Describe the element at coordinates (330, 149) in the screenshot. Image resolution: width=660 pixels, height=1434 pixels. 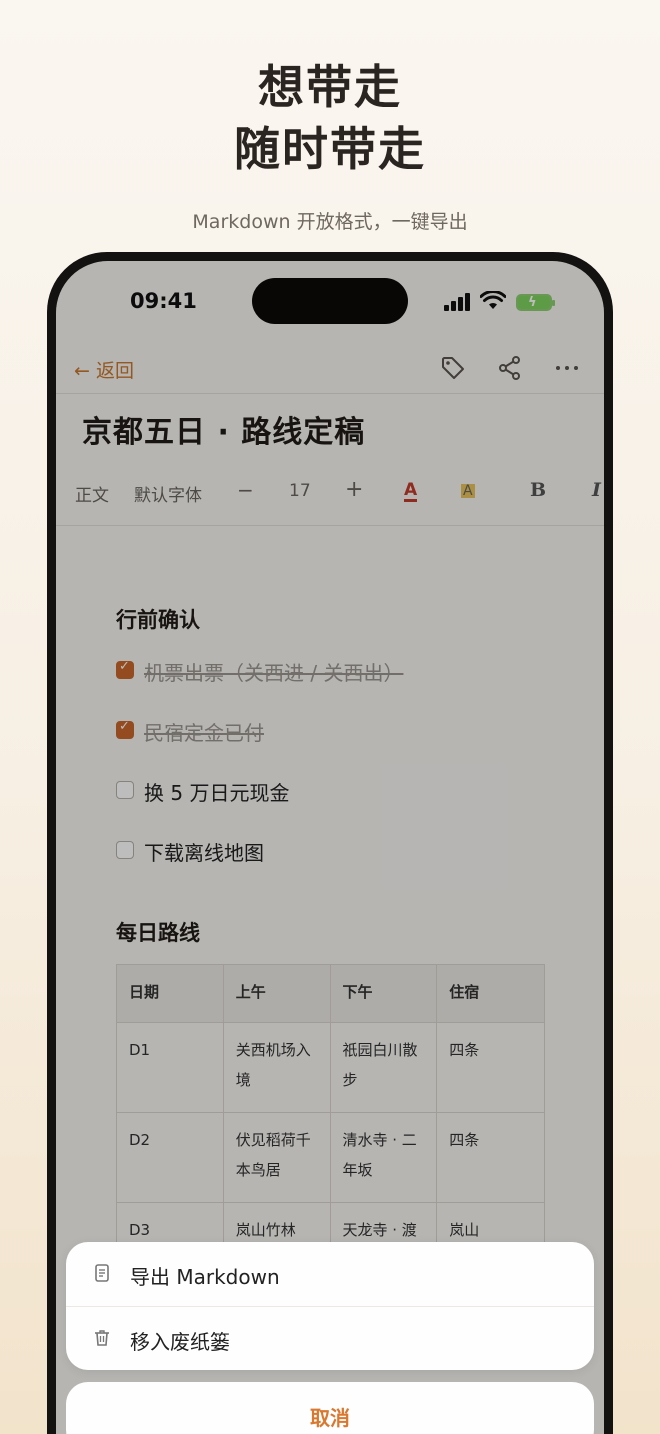
I see `promo-title-line2: 随时带走` at that location.